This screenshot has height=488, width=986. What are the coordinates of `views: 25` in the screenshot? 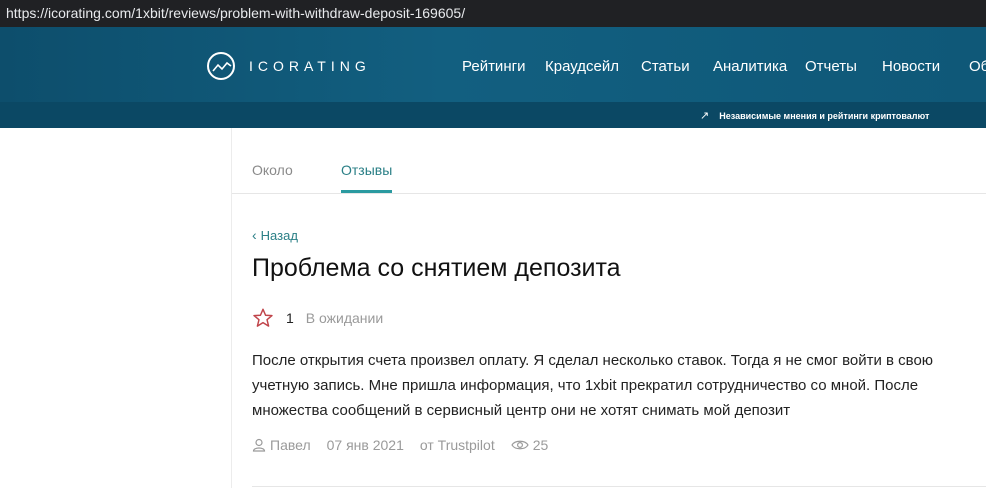 It's located at (530, 445).